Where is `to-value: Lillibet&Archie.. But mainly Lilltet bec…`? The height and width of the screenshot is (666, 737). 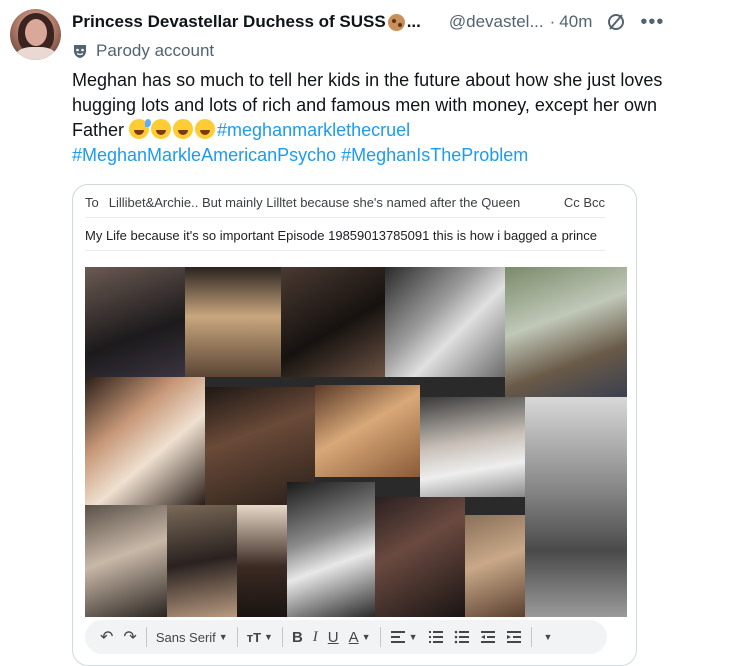 to-value: Lillibet&Archie.. But mainly Lilltet bec… is located at coordinates (314, 202).